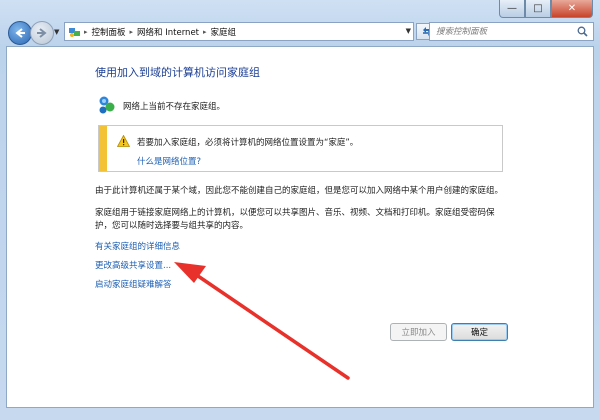  I want to click on red-annotation-arrow, so click(262, 321).